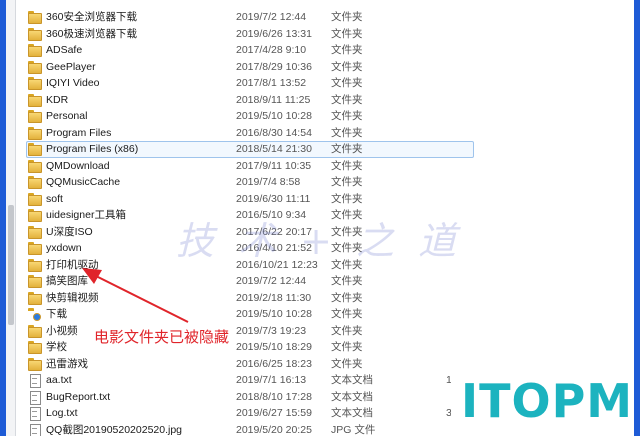 The width and height of the screenshot is (640, 436). Describe the element at coordinates (274, 149) in the screenshot. I see `file-date: 2018/5/14 21:30` at that location.